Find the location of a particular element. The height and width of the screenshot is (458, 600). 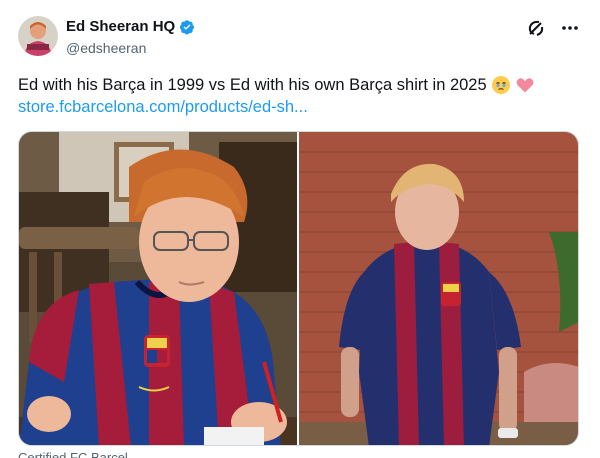

author-names: Ed Sheeran HQ @edsheeran is located at coordinates (130, 37).